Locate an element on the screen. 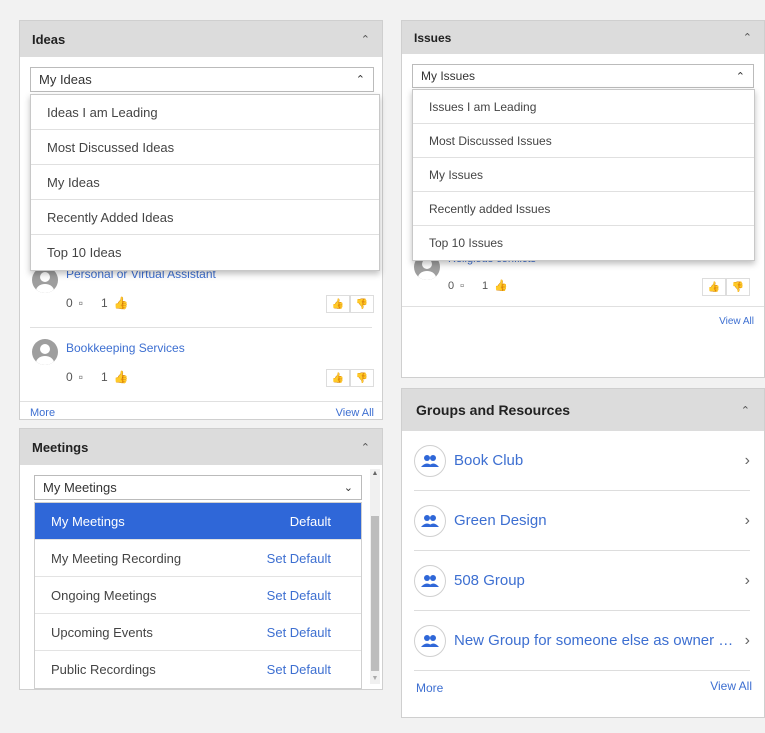  ideas-option: My Ideas is located at coordinates (205, 182).